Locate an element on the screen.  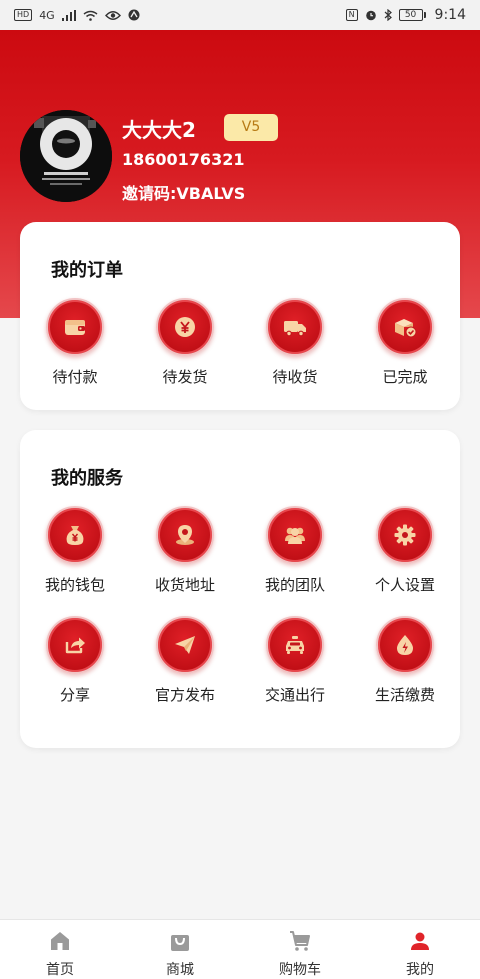
level-badge: V5 is located at coordinates (251, 127).